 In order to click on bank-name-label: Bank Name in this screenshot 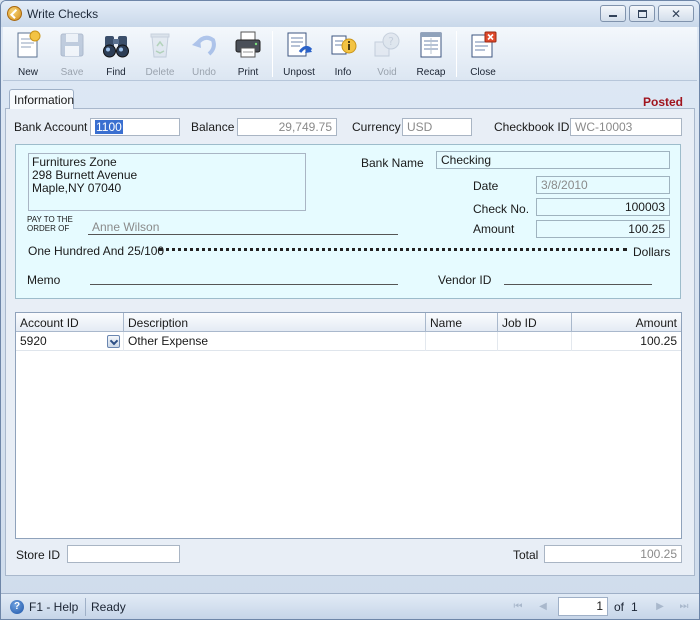, I will do `click(392, 163)`.